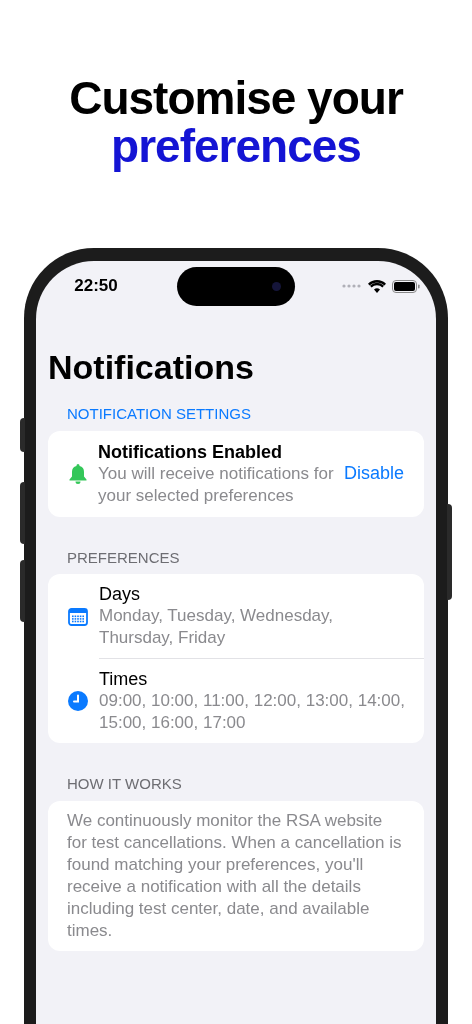 This screenshot has height=1024, width=472. What do you see at coordinates (78, 701) in the screenshot?
I see `clock-icon` at bounding box center [78, 701].